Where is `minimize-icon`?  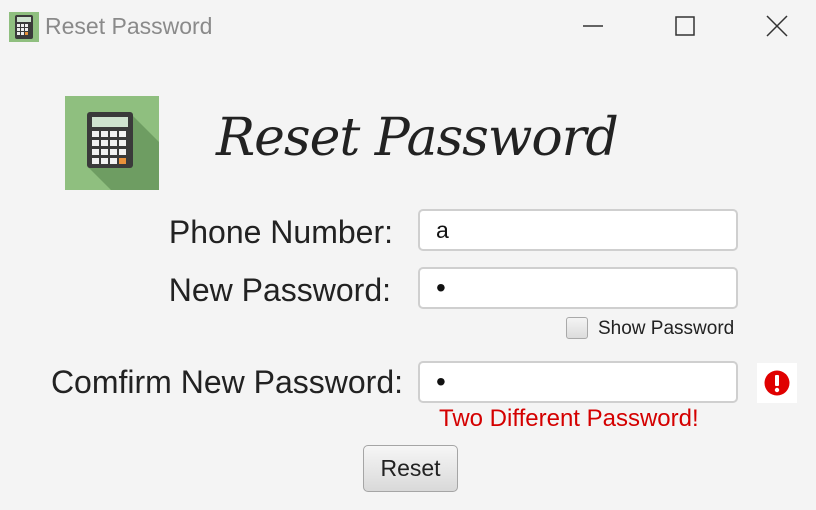
minimize-icon is located at coordinates (593, 26).